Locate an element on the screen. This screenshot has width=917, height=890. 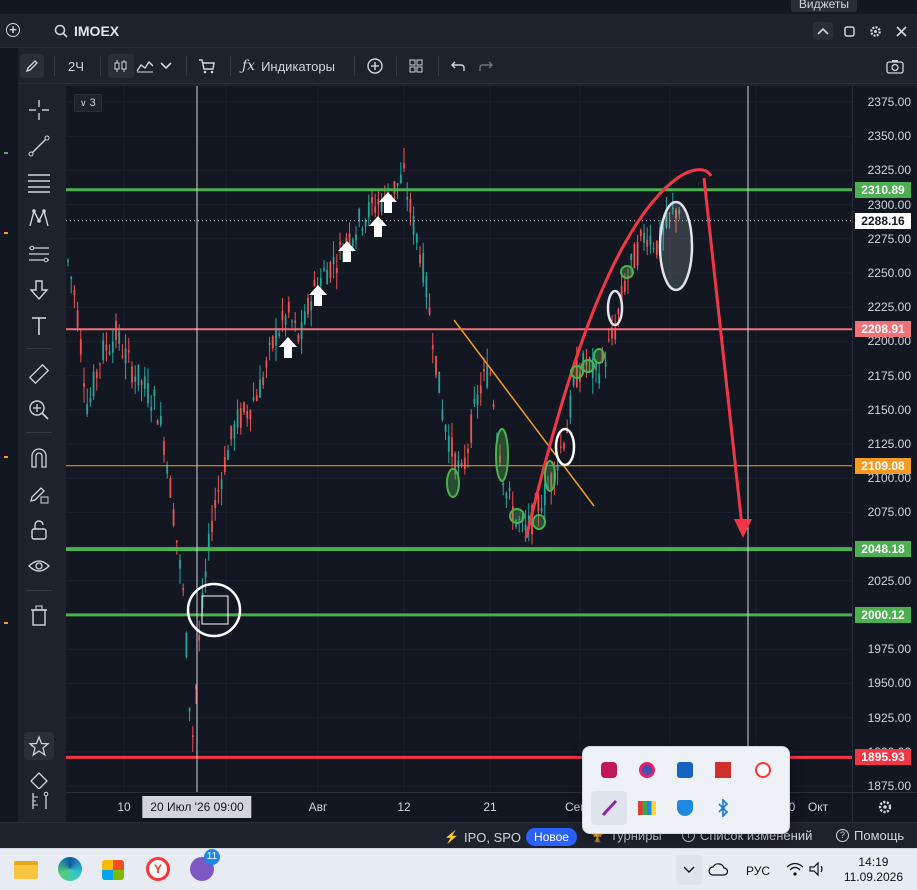
wifi-icon is located at coordinates (795, 871).